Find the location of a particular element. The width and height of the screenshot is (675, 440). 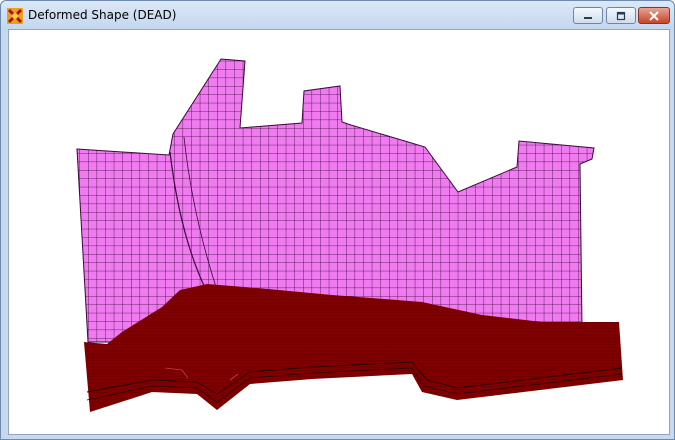

close-button is located at coordinates (654, 15).